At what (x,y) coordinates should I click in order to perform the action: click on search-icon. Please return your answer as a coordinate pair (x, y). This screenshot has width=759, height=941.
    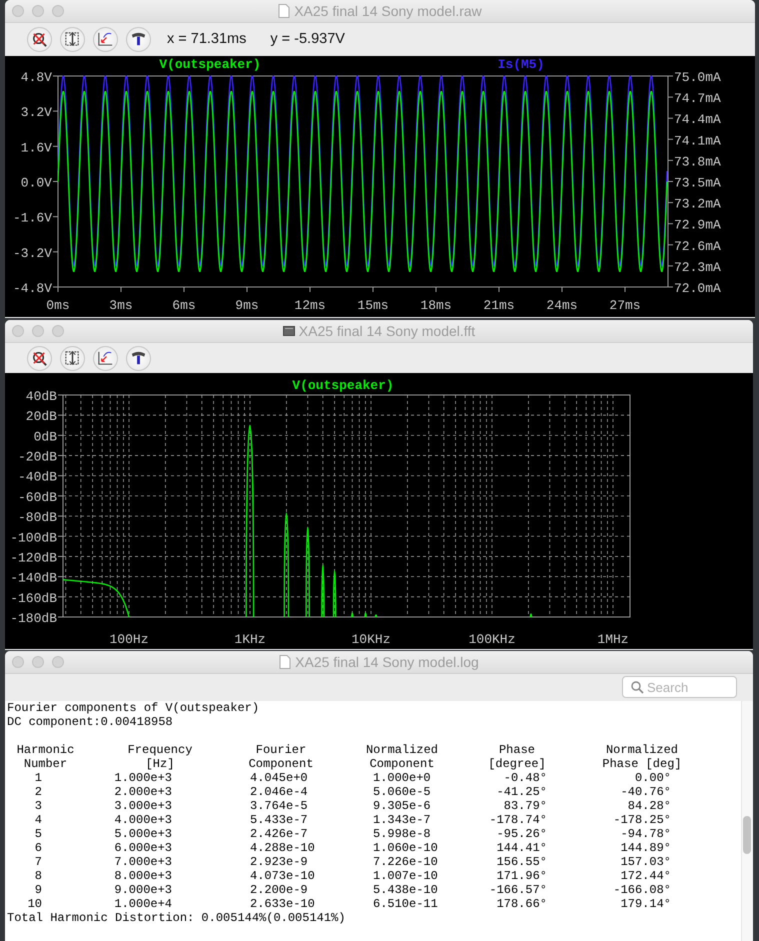
    Looking at the image, I should click on (637, 687).